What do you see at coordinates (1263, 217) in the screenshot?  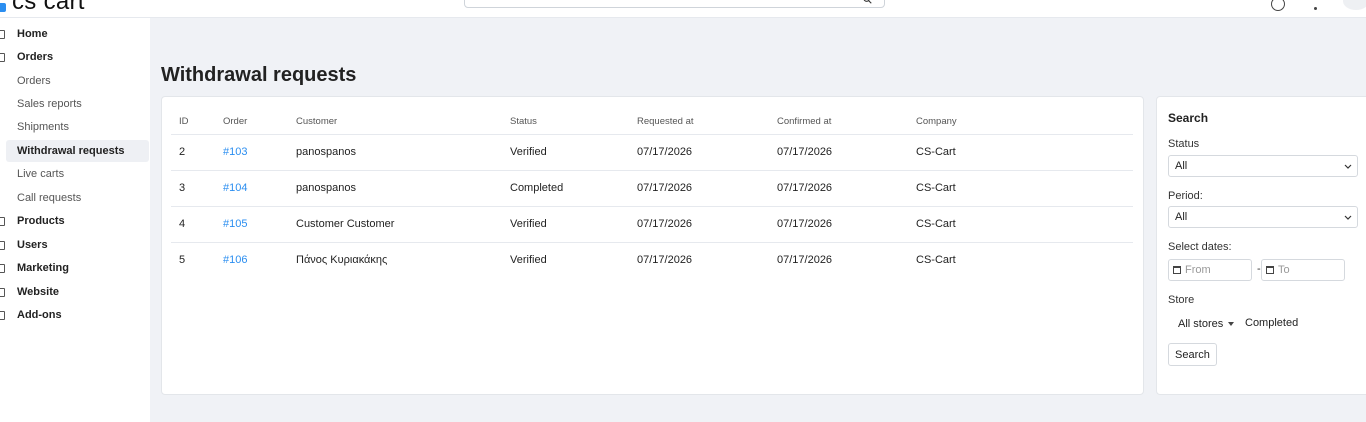 I see `period-select: All` at bounding box center [1263, 217].